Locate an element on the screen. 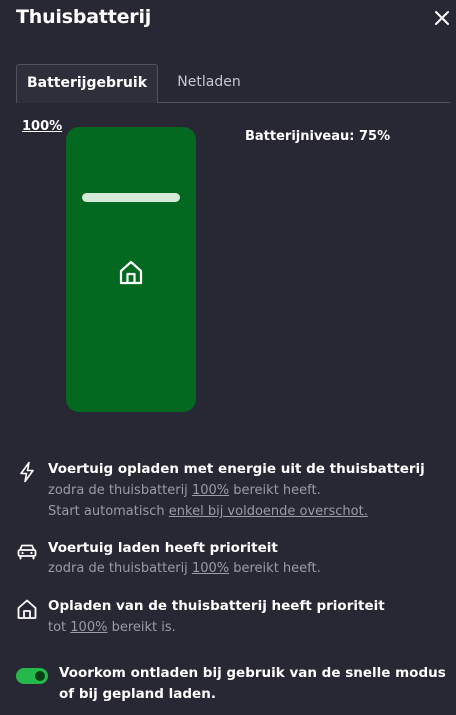 The width and height of the screenshot is (456, 715). panel-title: Thuisbatterij is located at coordinates (84, 17).